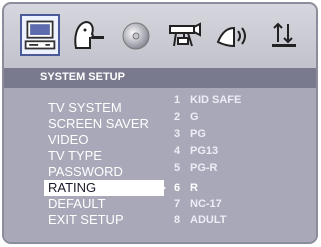 This screenshot has height=247, width=321. I want to click on audio-setup-icon, so click(232, 35).